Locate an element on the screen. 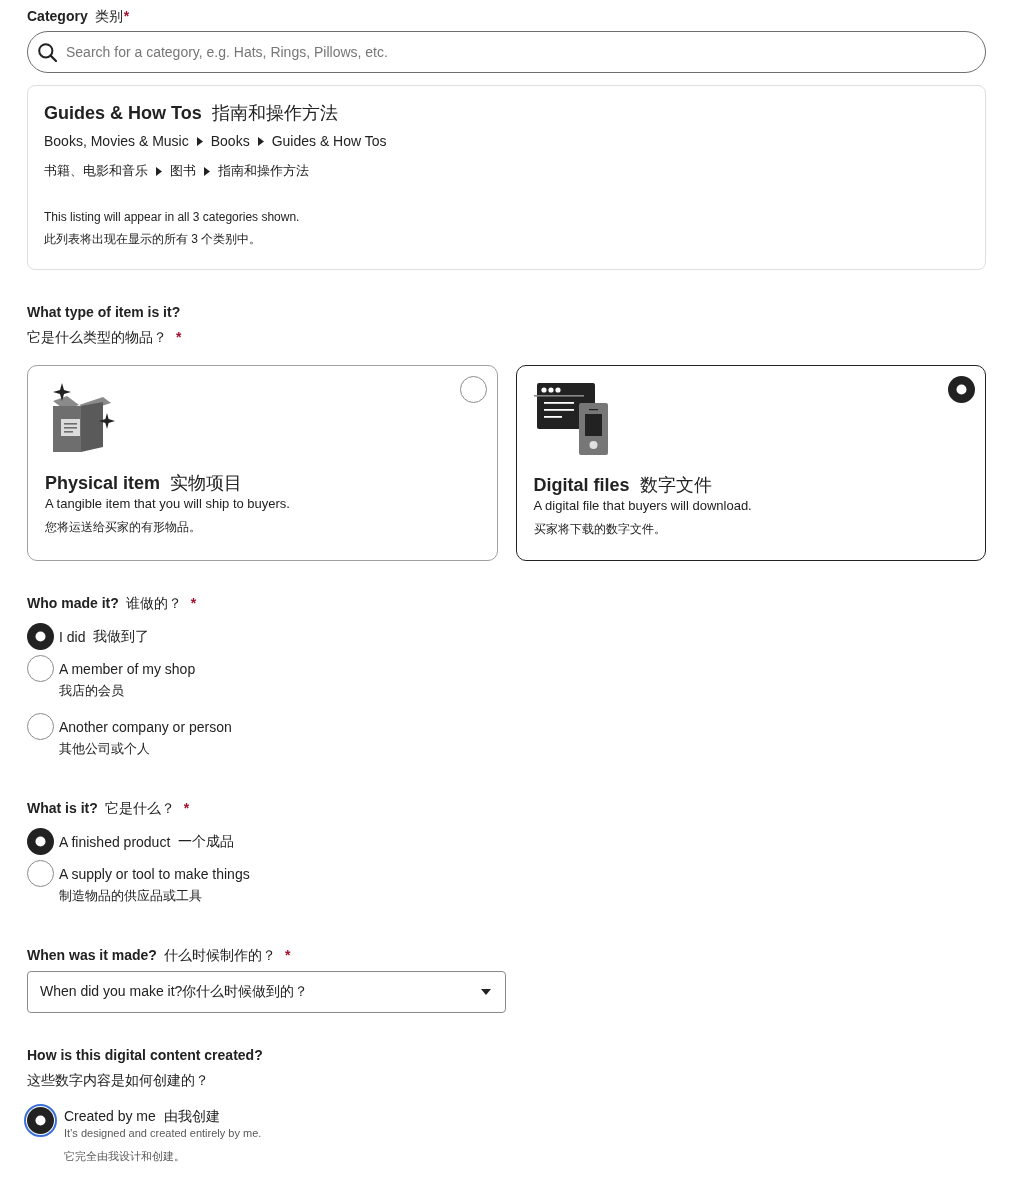 The height and width of the screenshot is (1182, 1012). option-label-translation: 一个成品 is located at coordinates (206, 841).